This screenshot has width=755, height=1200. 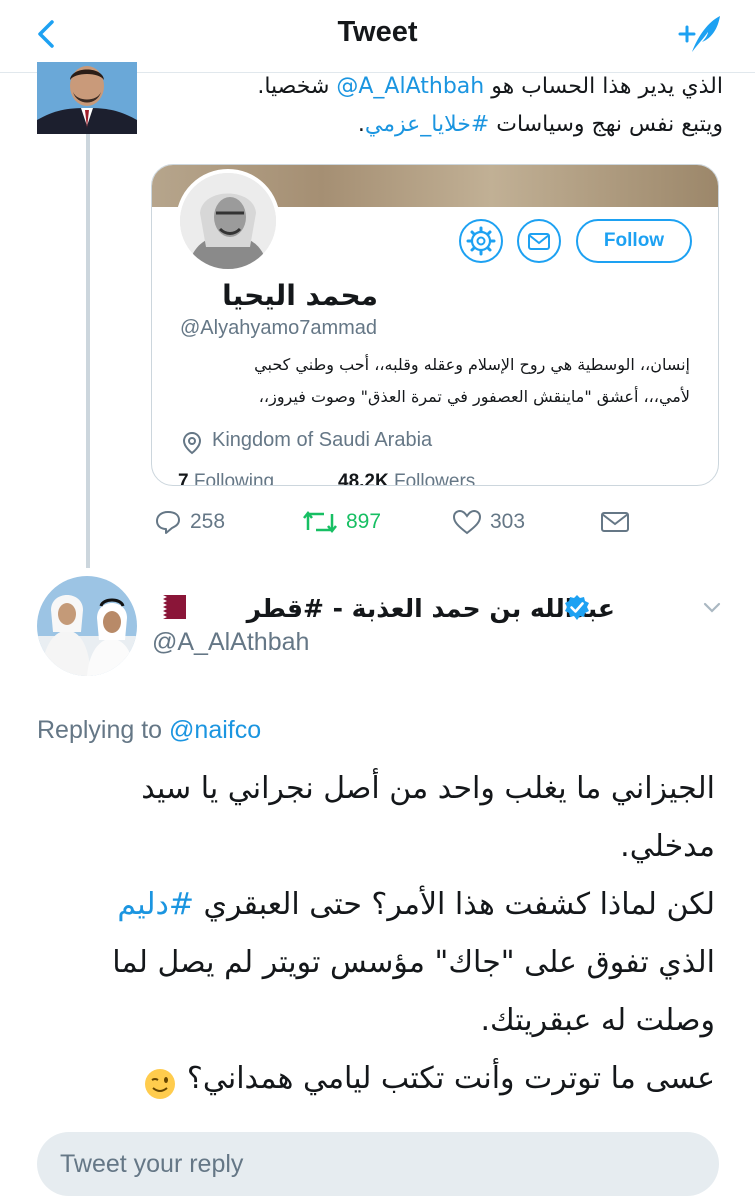 I want to click on profile-handle: @Alyahyamo7ammad, so click(x=279, y=328).